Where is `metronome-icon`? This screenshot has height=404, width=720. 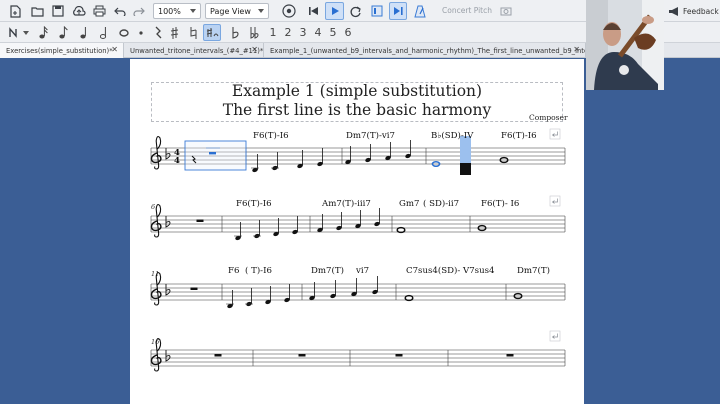
metronome-icon is located at coordinates (420, 11).